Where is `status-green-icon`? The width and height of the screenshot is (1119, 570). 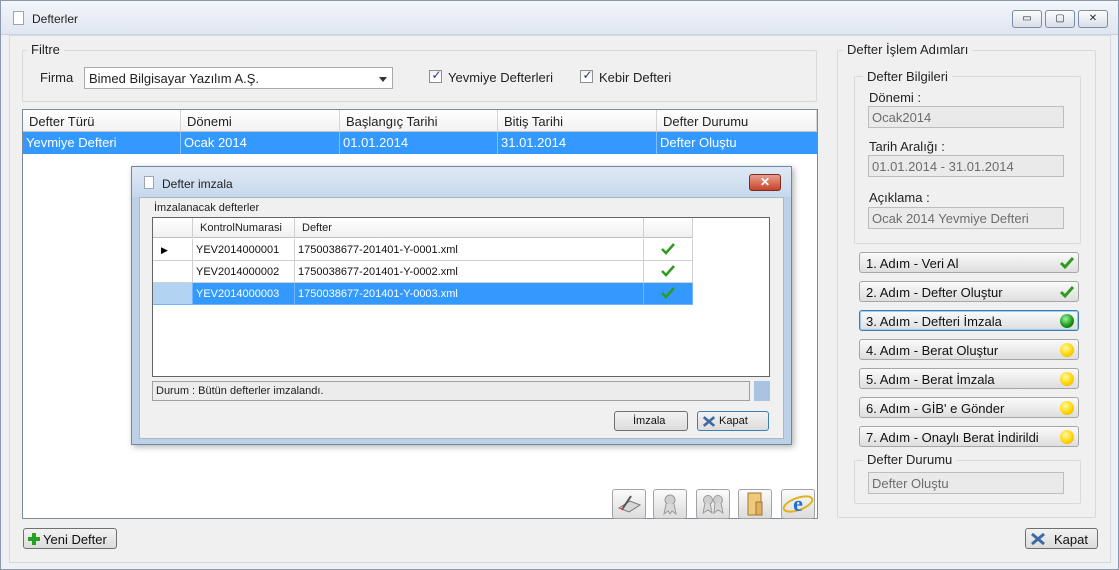
status-green-icon is located at coordinates (1067, 321).